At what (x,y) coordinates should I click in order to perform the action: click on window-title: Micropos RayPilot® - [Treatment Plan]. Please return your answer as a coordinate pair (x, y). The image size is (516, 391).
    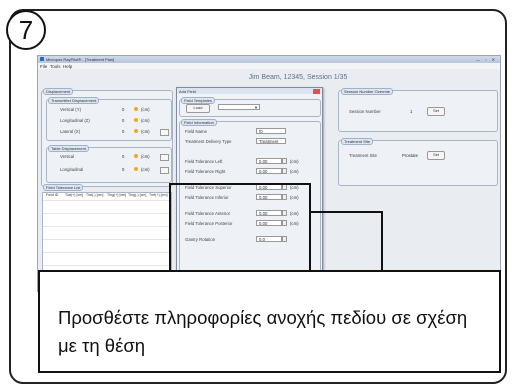
    Looking at the image, I should click on (80, 59).